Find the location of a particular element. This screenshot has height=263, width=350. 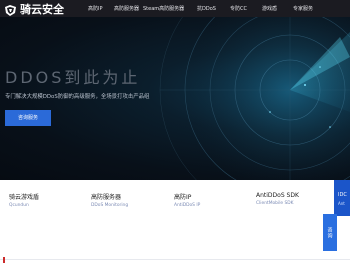

product-subtitle: DDoS Monitoring is located at coordinates (110, 205).